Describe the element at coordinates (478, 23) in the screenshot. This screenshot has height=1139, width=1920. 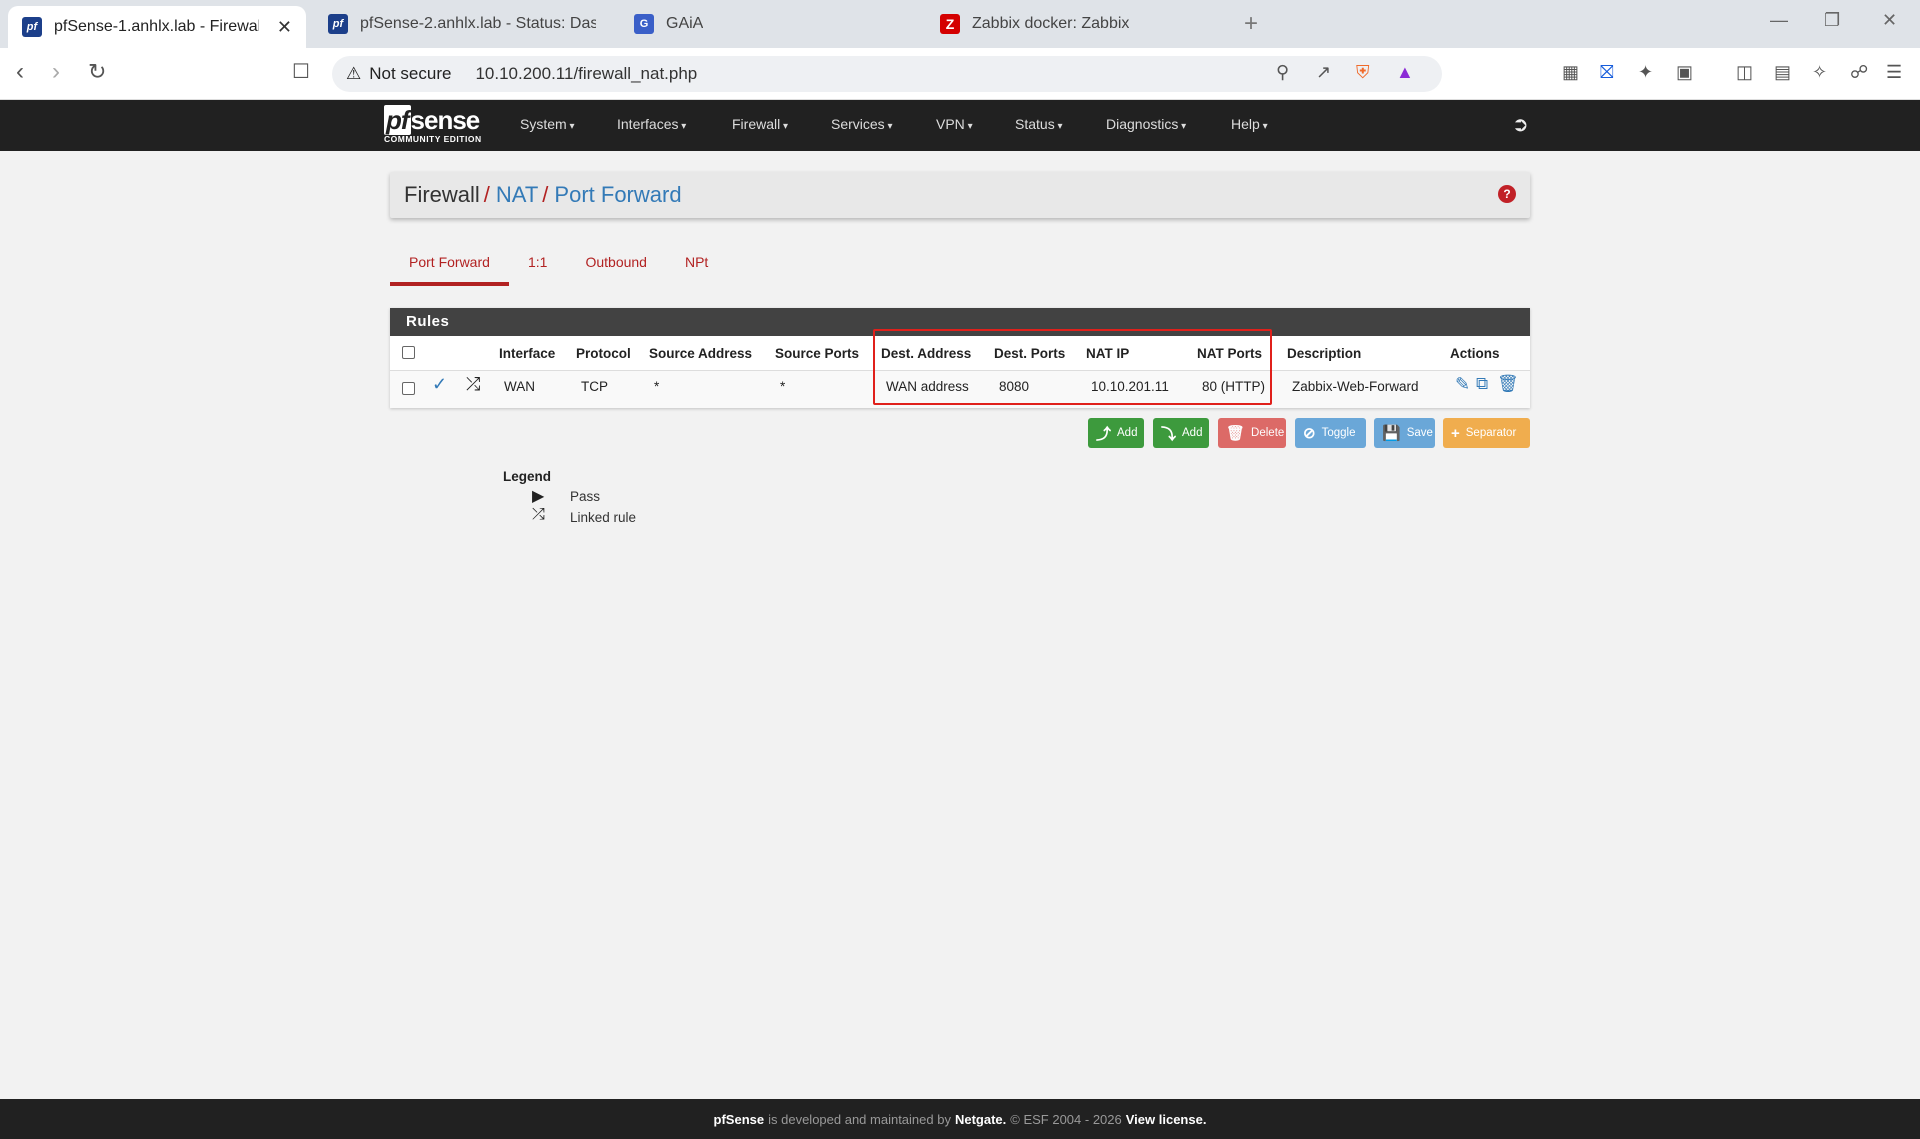
I see `tab-title: pfSense-2.anhlx.lab - Status: Dashbo` at that location.